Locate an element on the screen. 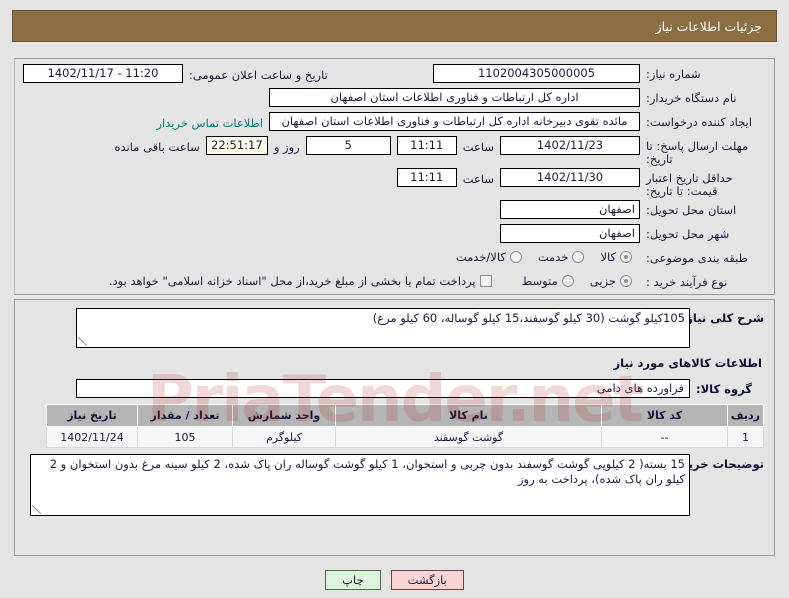  footer-actions: بازگشت چاپ is located at coordinates (394, 580).